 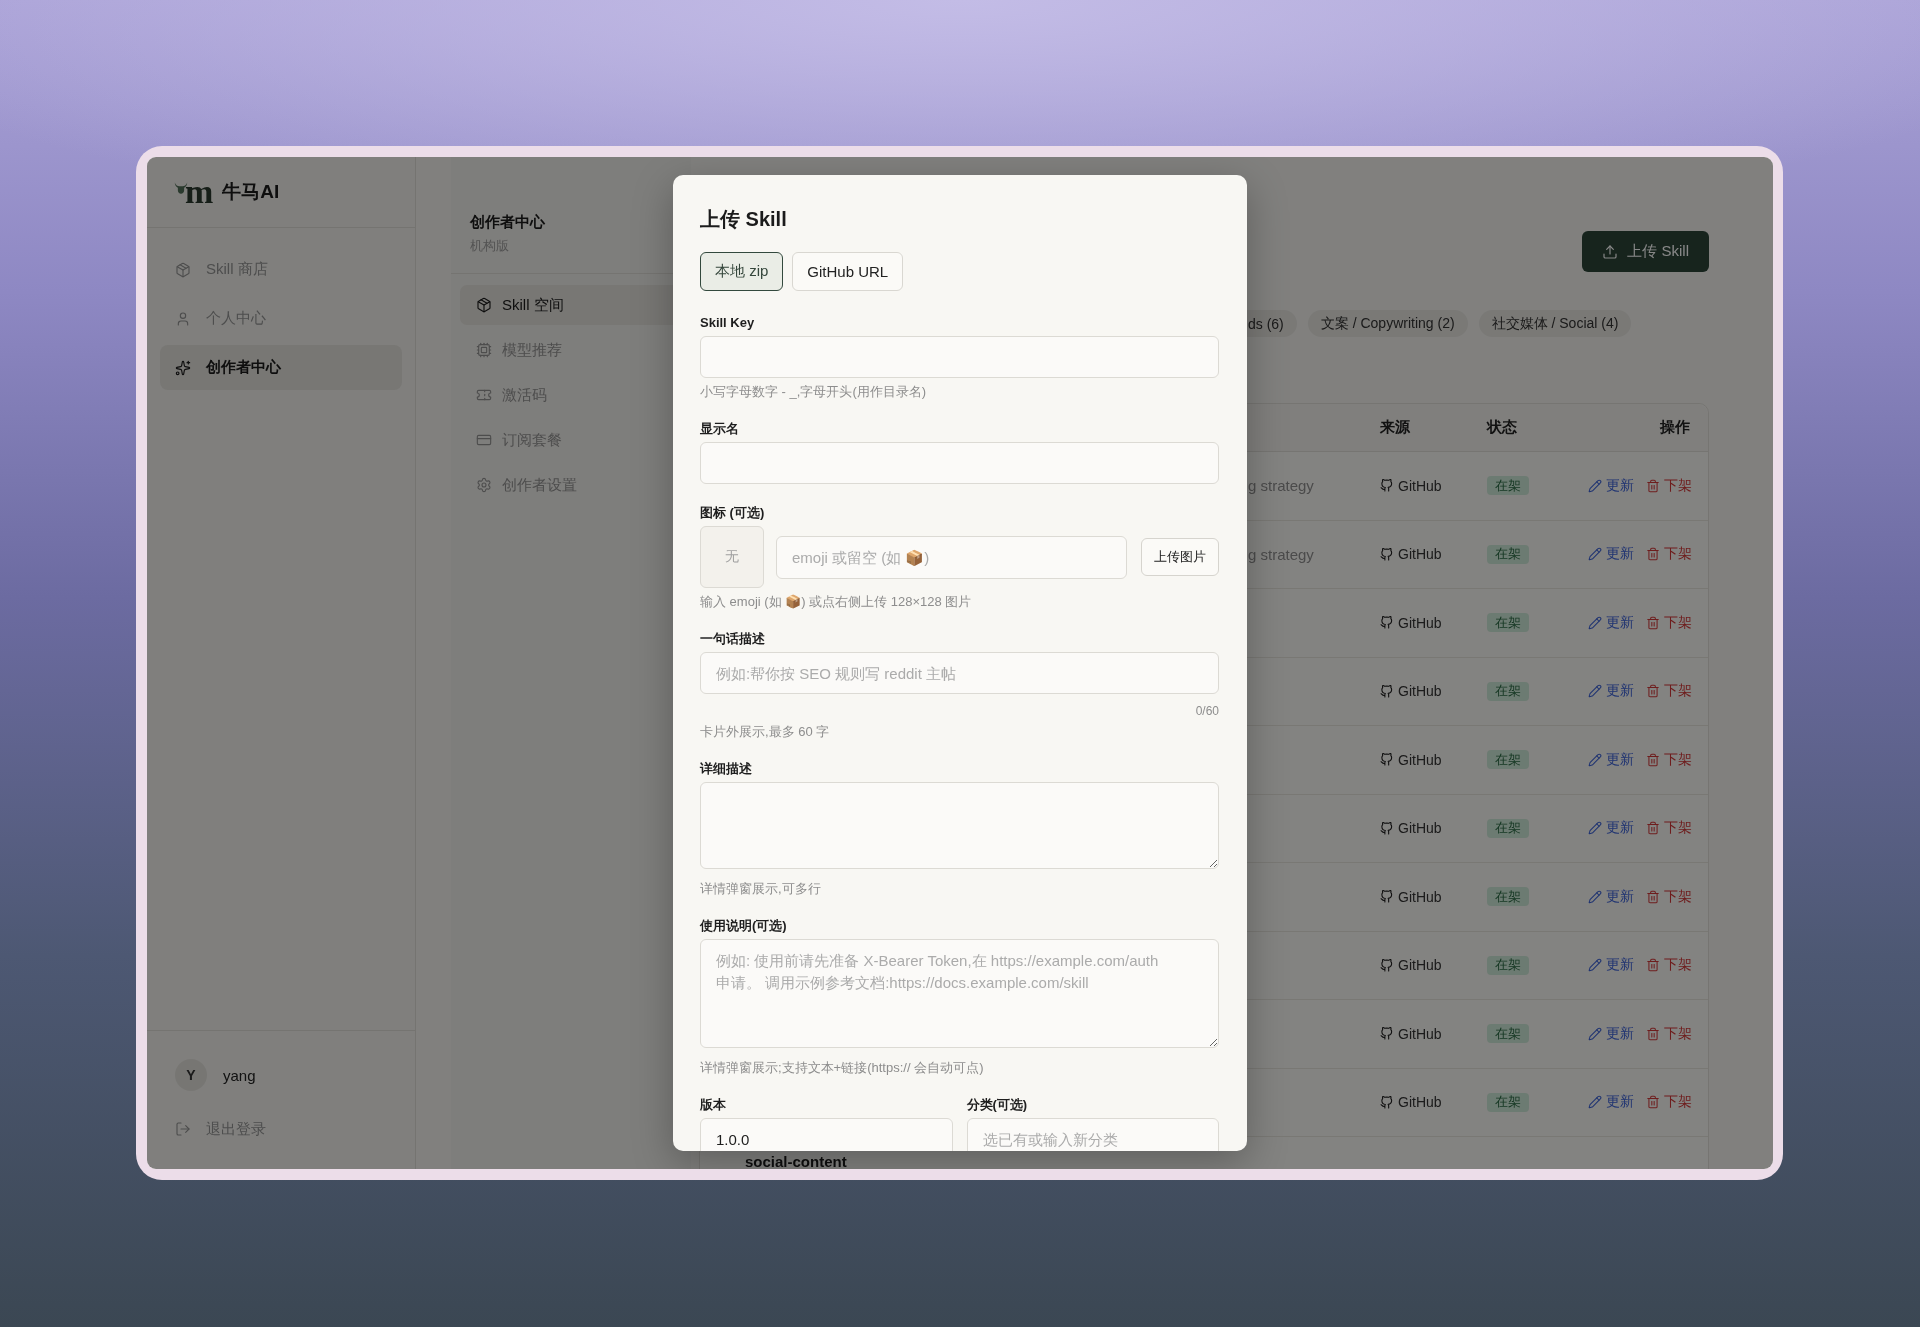 What do you see at coordinates (1610, 251) in the screenshot?
I see `upload-icon` at bounding box center [1610, 251].